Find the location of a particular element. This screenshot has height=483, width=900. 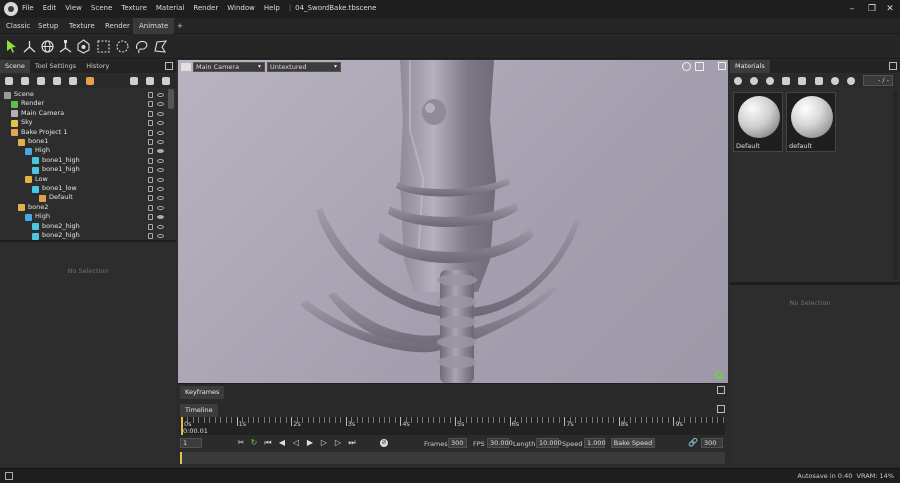

menu-scene: Scene is located at coordinates (101, 8).